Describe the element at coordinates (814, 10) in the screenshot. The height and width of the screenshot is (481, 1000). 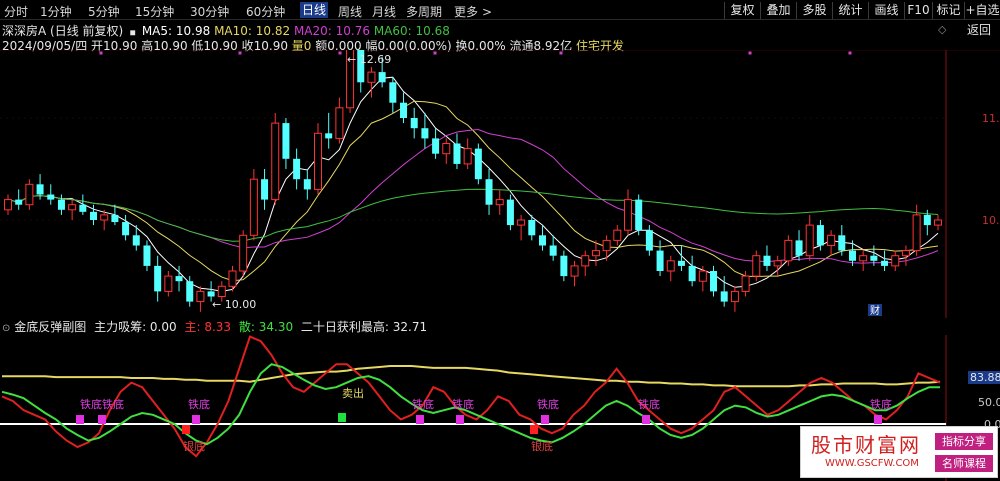
I see `multi-stock-button: 多股` at that location.